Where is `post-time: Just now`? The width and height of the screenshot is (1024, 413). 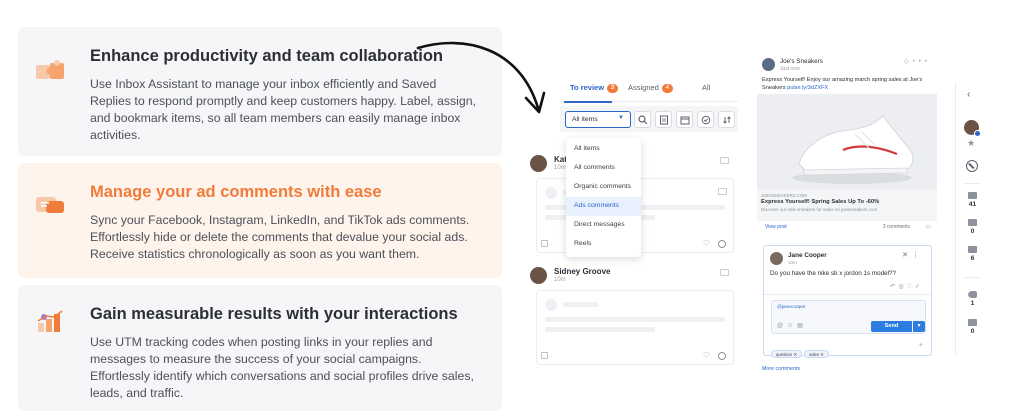
post-time: Just now is located at coordinates (790, 69).